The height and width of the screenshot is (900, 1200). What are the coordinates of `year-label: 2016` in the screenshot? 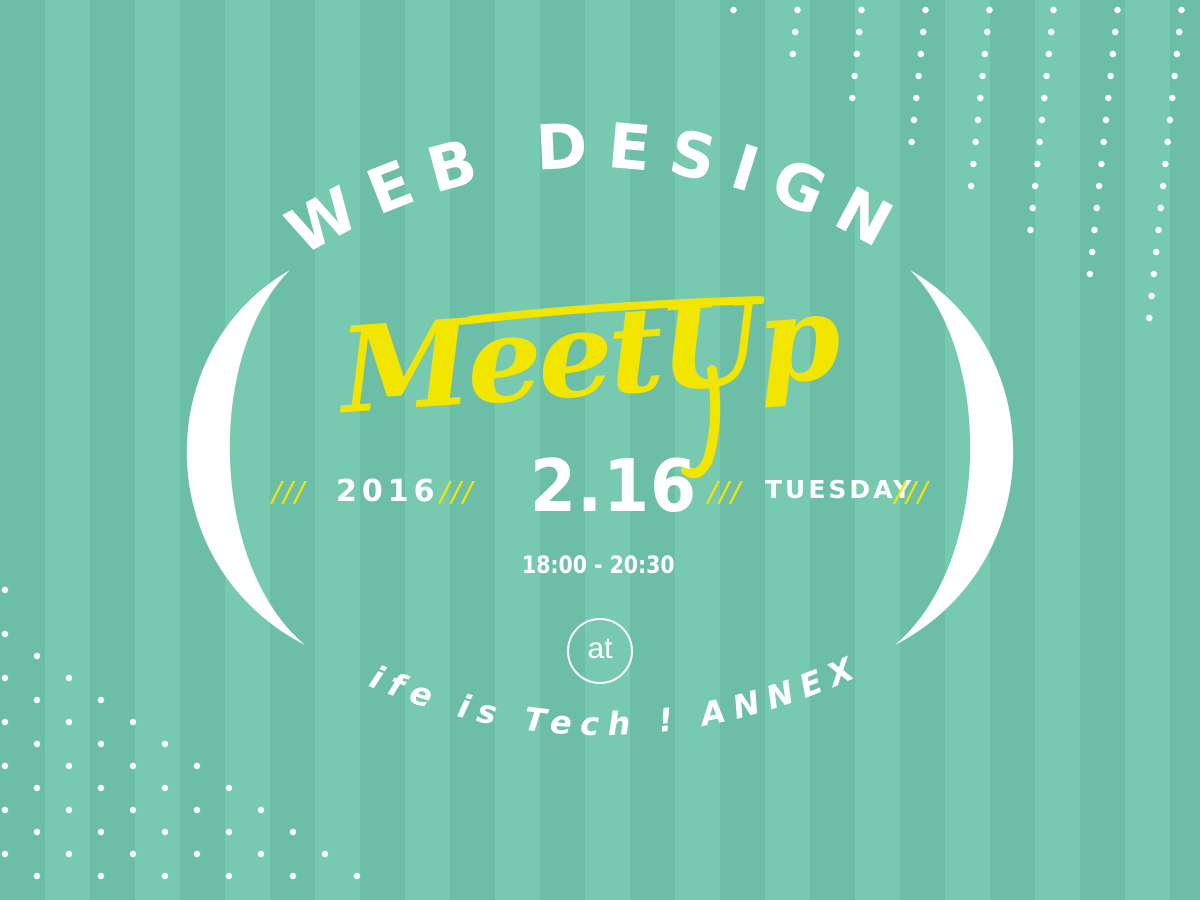 It's located at (388, 491).